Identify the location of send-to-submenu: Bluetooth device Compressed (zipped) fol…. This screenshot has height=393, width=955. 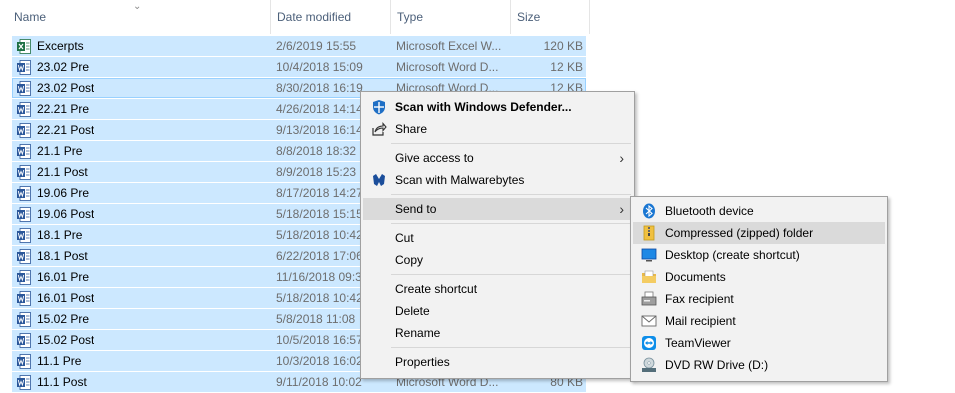
(759, 289).